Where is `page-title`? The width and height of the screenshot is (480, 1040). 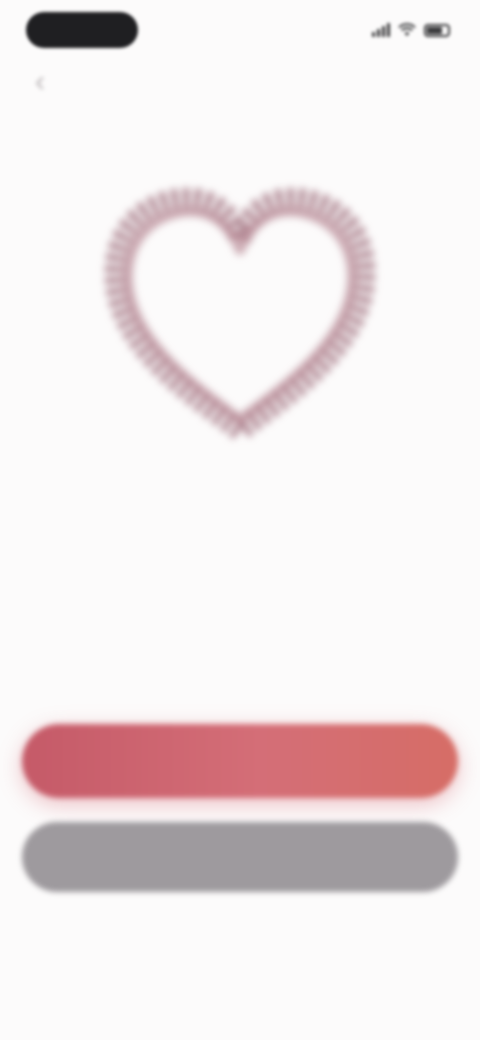
page-title is located at coordinates (215, 84).